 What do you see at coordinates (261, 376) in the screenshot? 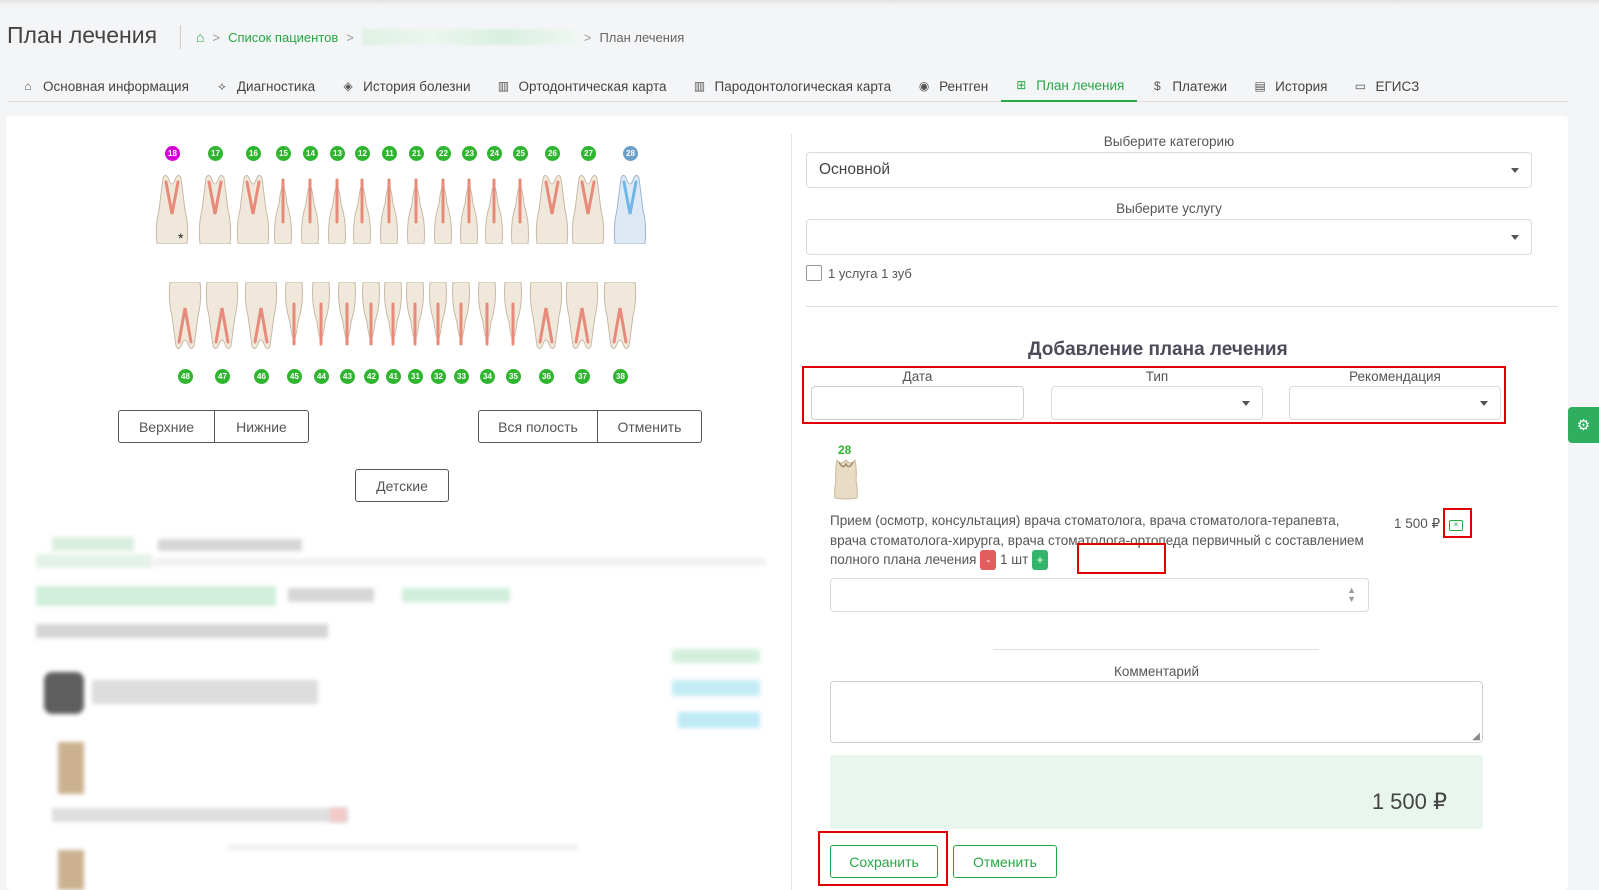
I see `tooth-number-46: 46` at bounding box center [261, 376].